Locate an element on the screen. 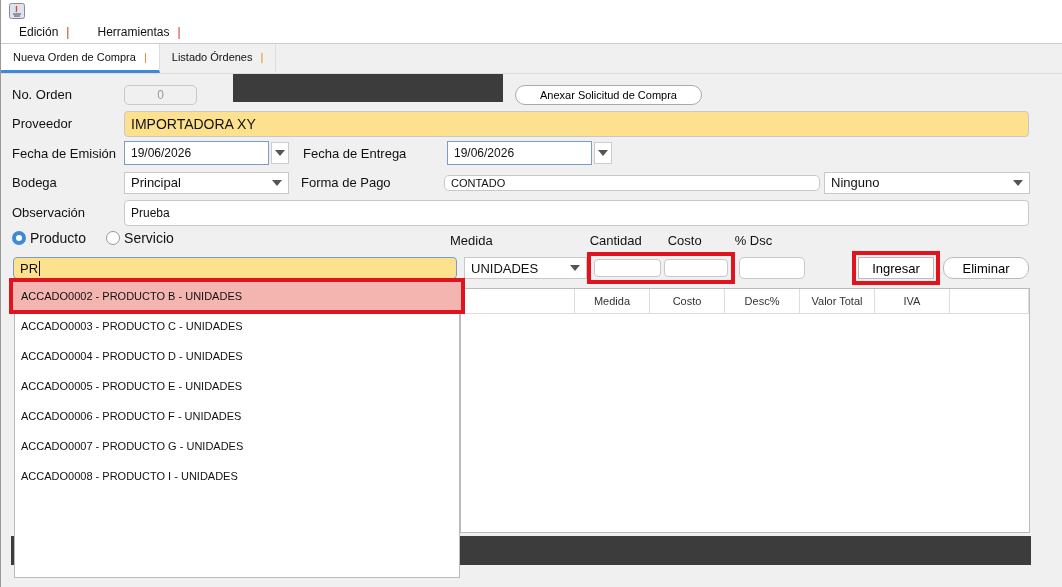  column-header: IVA is located at coordinates (912, 301).